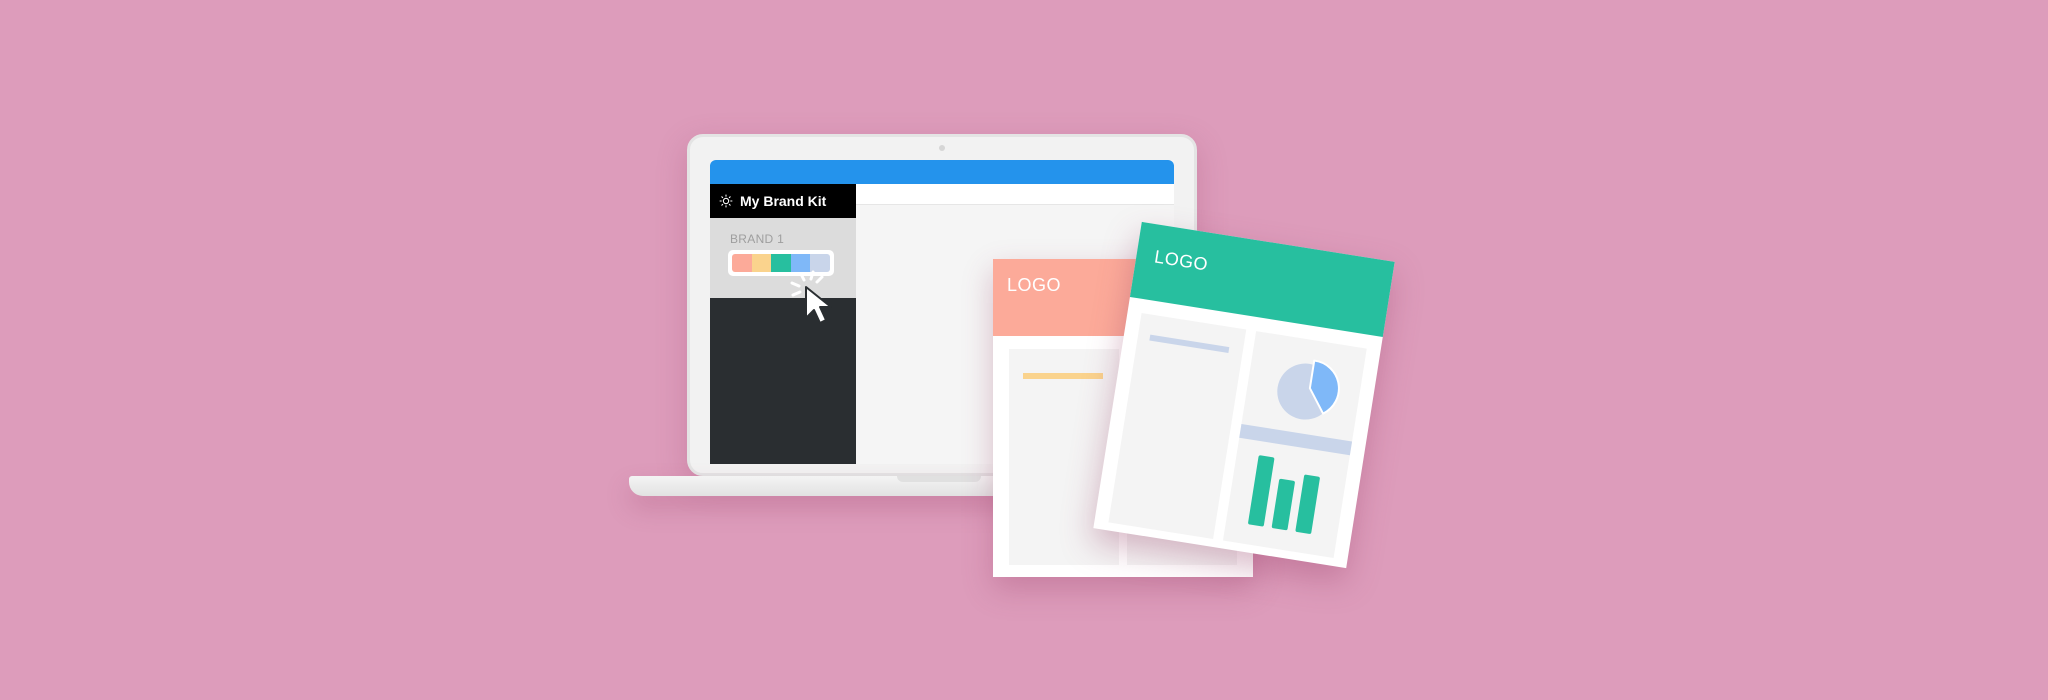 The image size is (2048, 700). I want to click on bar-chart-icon, so click(1284, 494).